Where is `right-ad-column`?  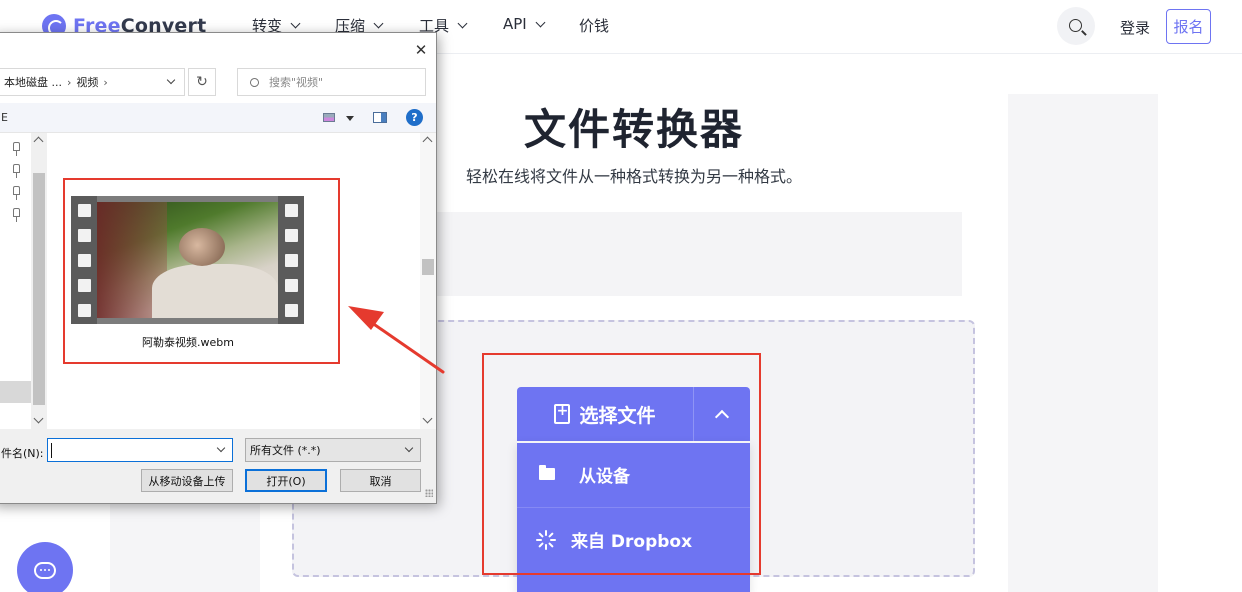
right-ad-column is located at coordinates (1083, 343).